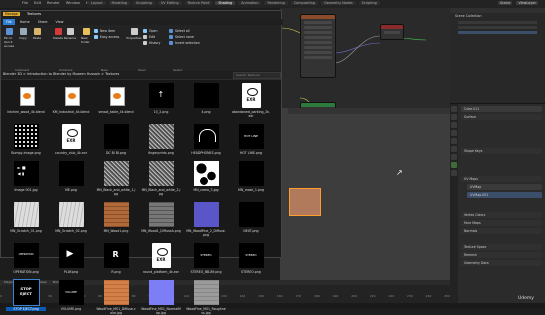 This screenshot has height=315, width=545. I want to click on file-tile: Bumpy-image.png, so click(26, 139).